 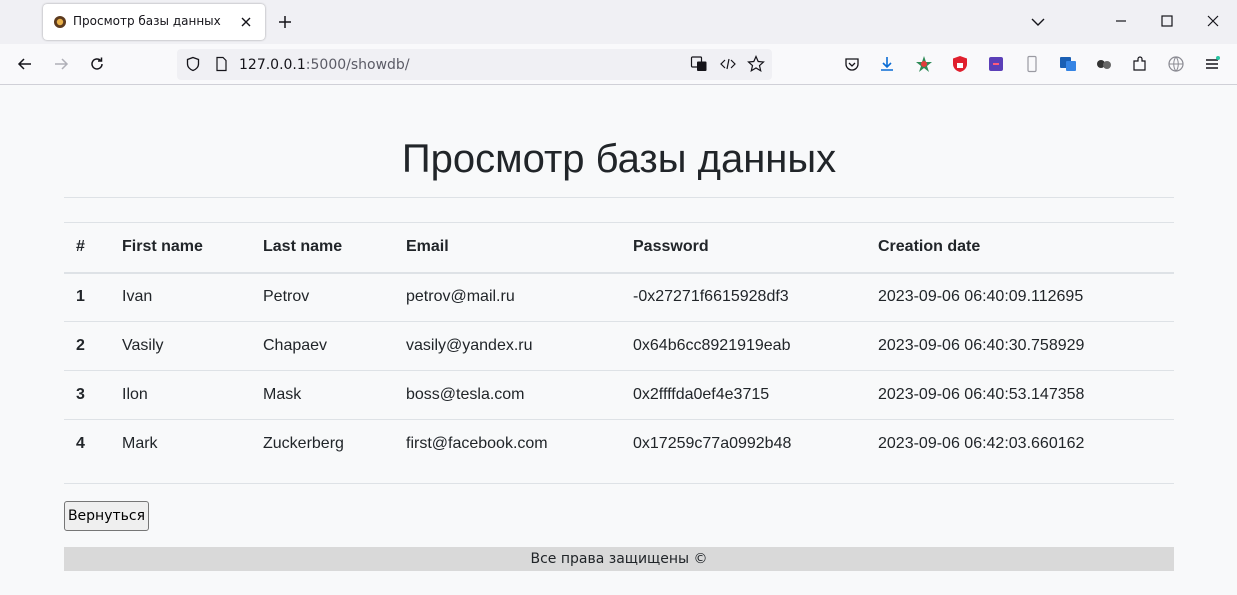 What do you see at coordinates (322, 248) in the screenshot?
I see `column-header-last-name: Last name` at bounding box center [322, 248].